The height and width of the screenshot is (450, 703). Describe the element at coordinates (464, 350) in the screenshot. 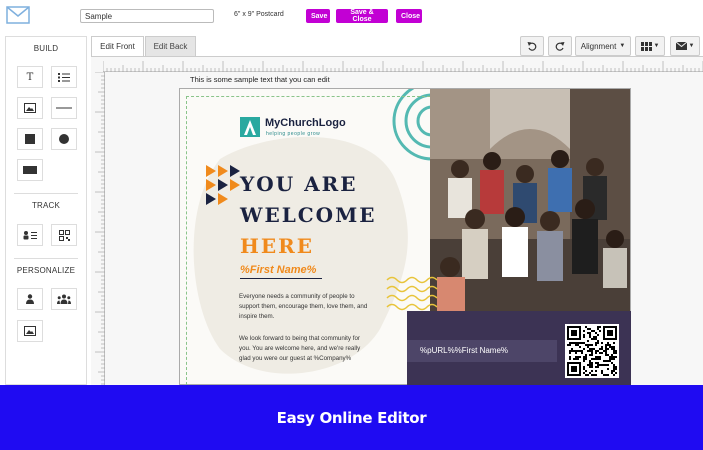

I see `purl-merge-field: %pURL%%First Name%` at that location.